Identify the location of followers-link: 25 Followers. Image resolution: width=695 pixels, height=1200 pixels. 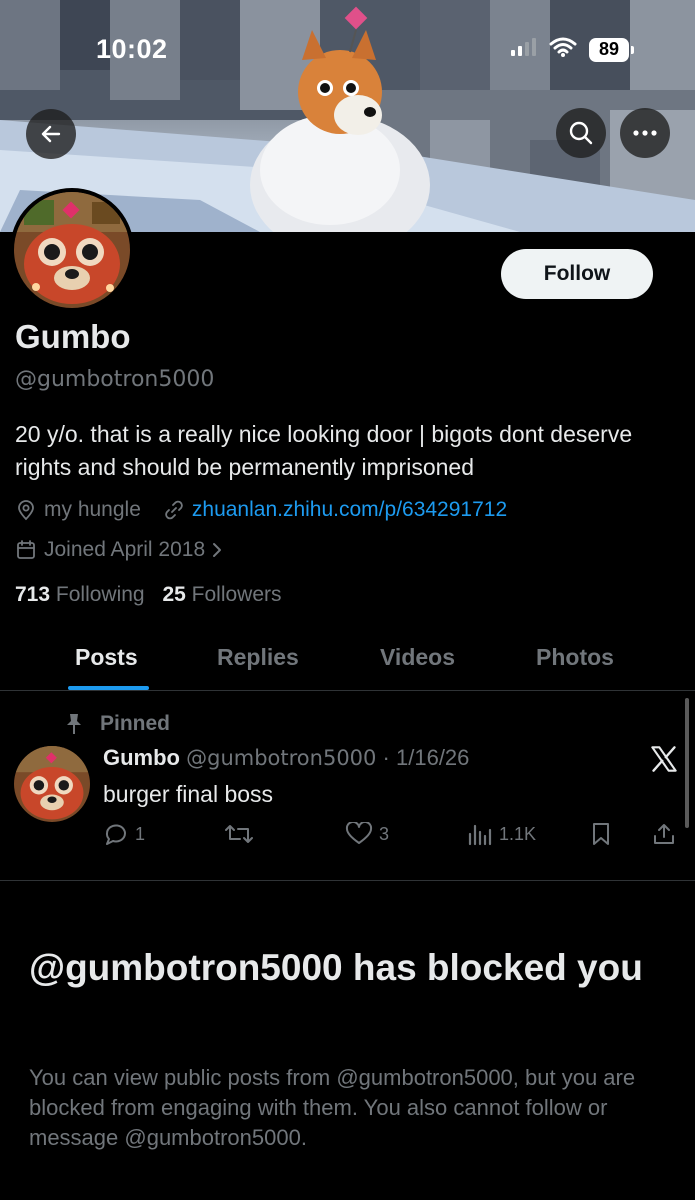
(221, 594).